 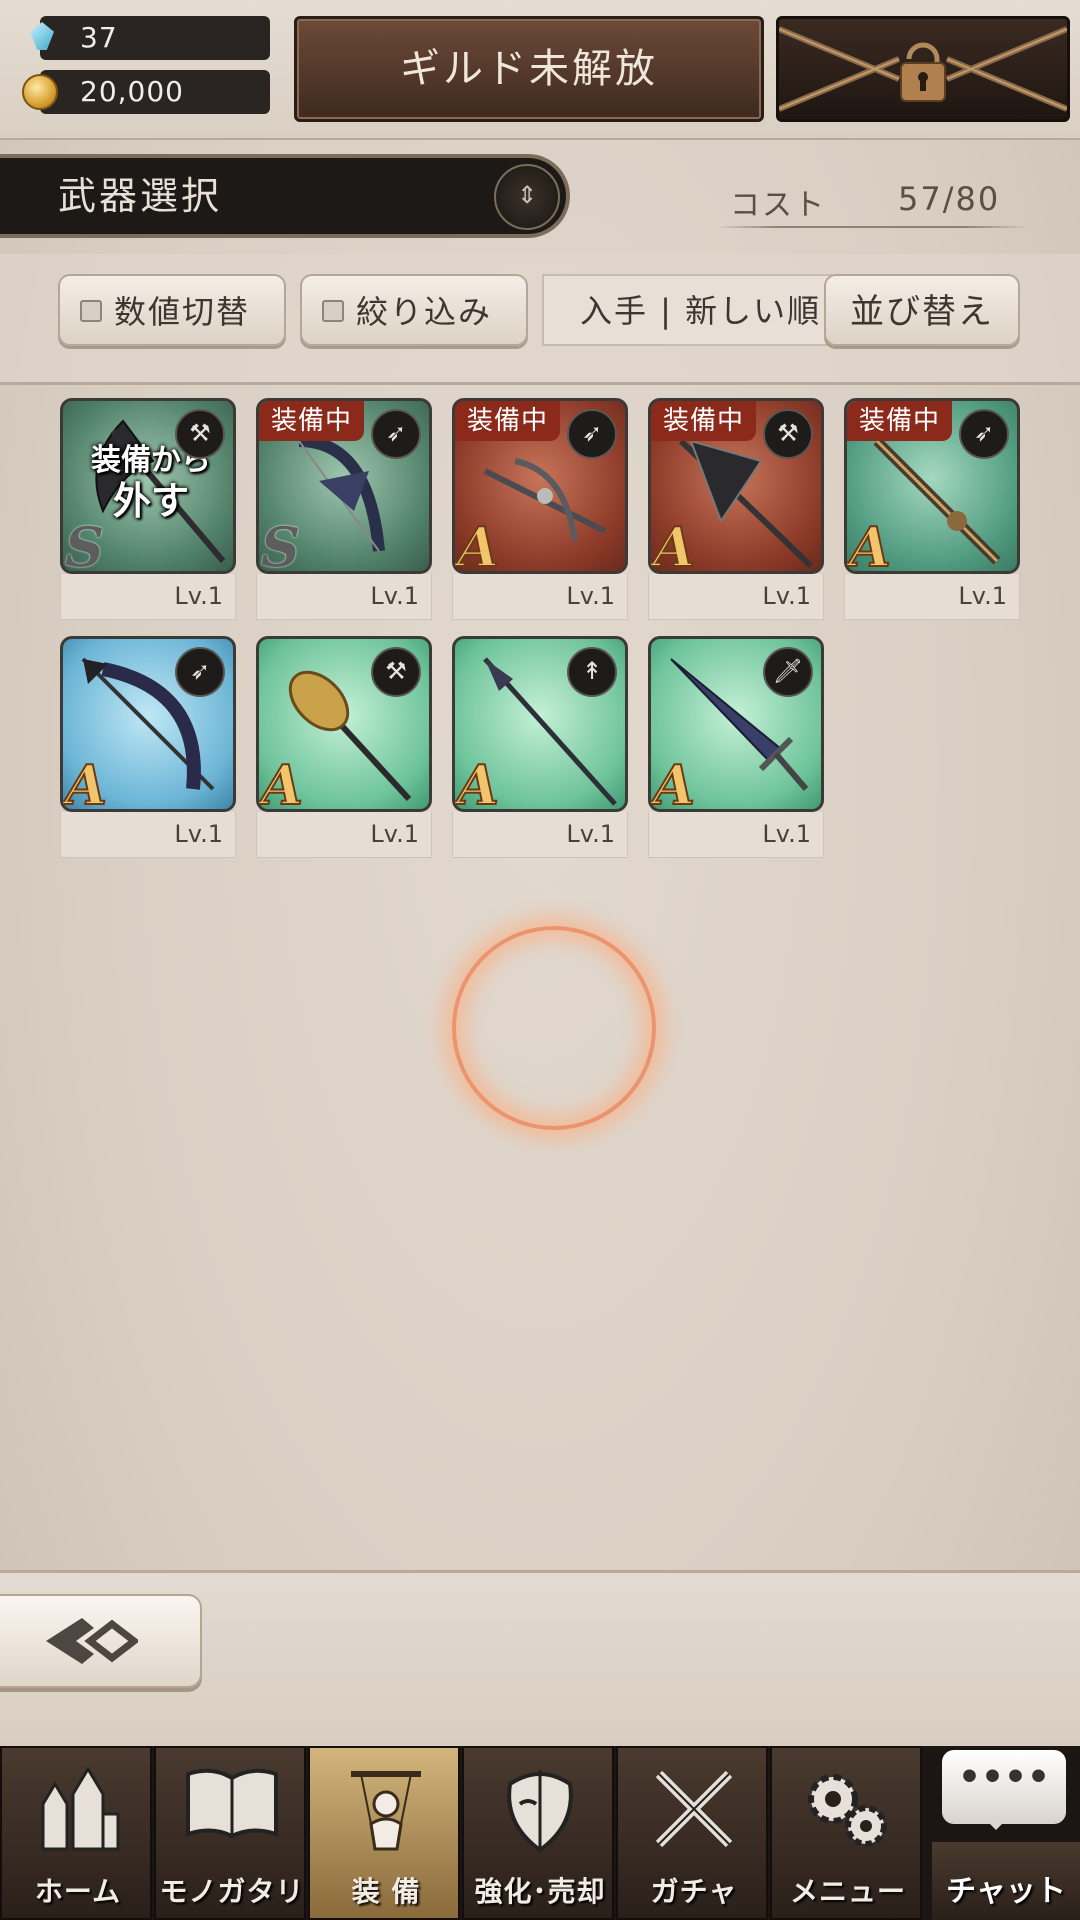 What do you see at coordinates (132, 91) in the screenshot?
I see `coin-count: 20,000` at bounding box center [132, 91].